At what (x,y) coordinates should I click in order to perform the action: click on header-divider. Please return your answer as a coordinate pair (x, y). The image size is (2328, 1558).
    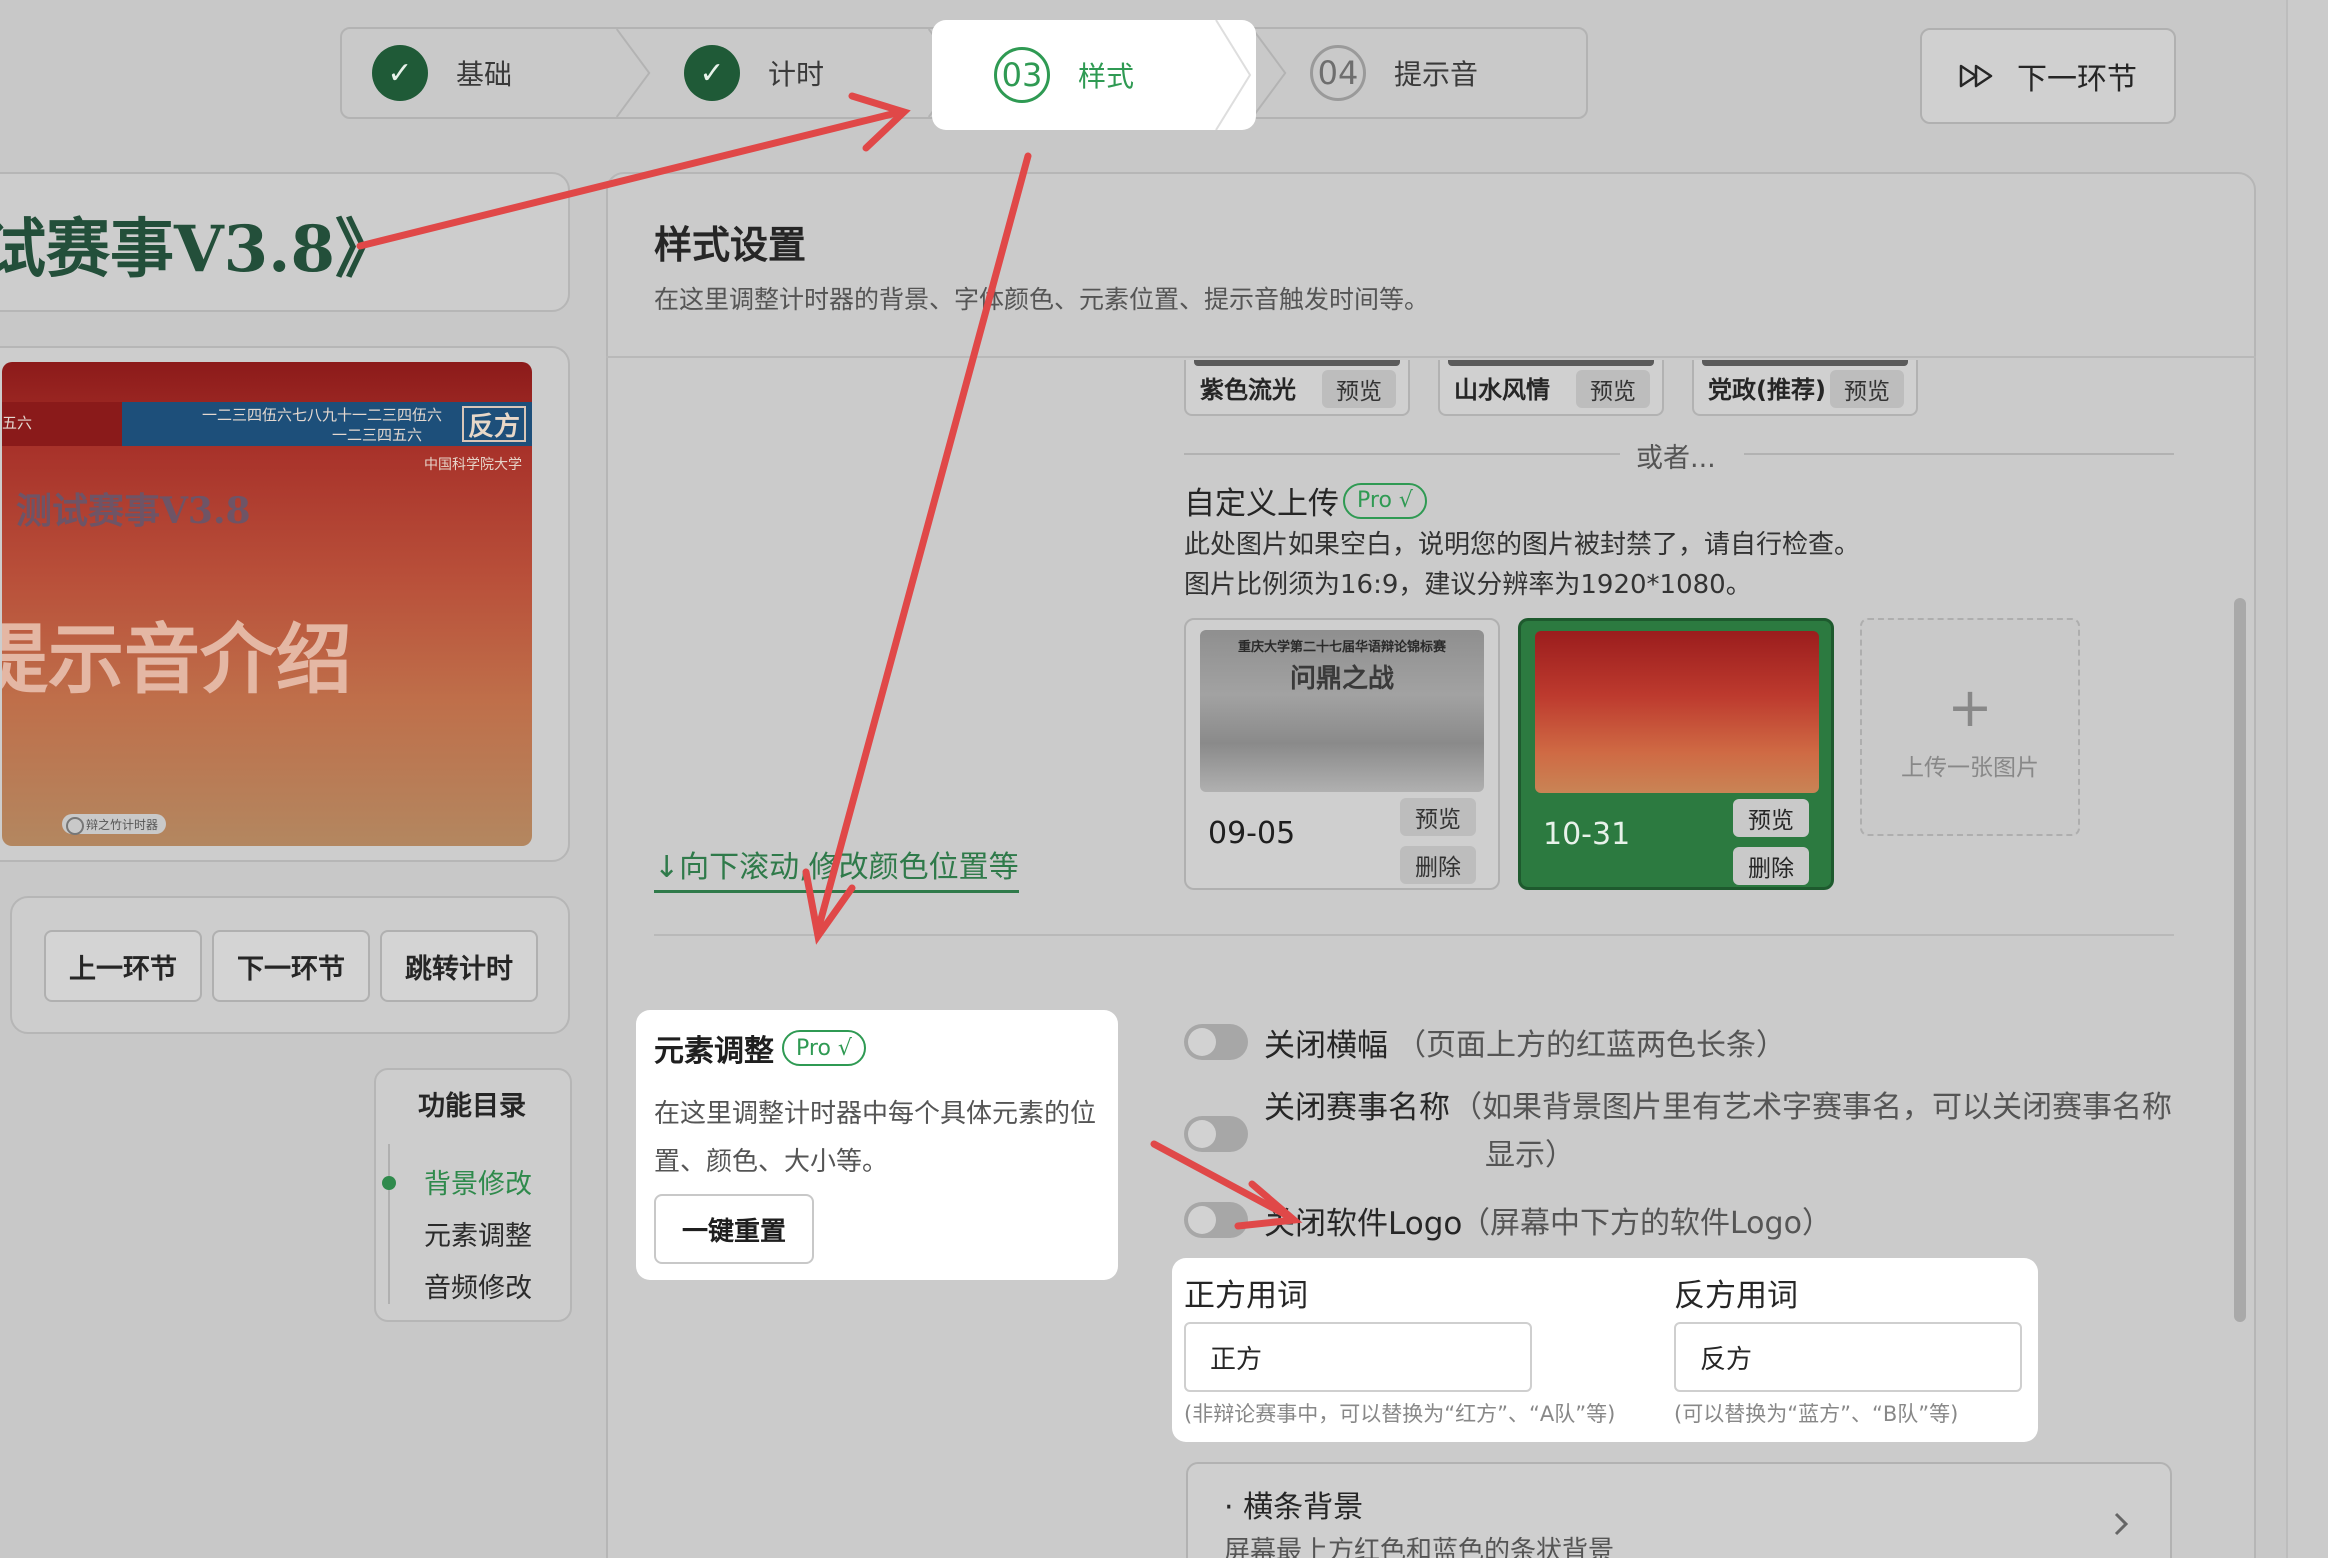
    Looking at the image, I should click on (1431, 357).